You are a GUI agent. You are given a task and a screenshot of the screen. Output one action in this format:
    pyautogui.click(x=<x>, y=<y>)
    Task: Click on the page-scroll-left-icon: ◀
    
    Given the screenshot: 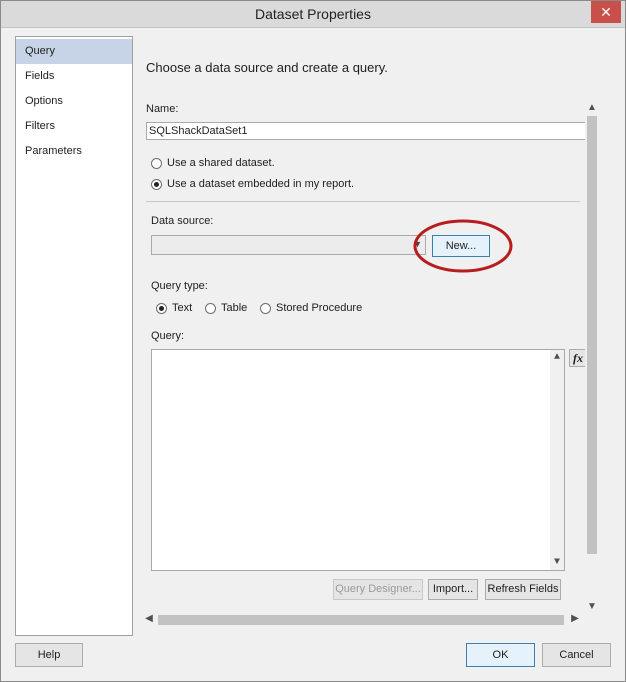 What is the action you would take?
    pyautogui.click(x=149, y=618)
    